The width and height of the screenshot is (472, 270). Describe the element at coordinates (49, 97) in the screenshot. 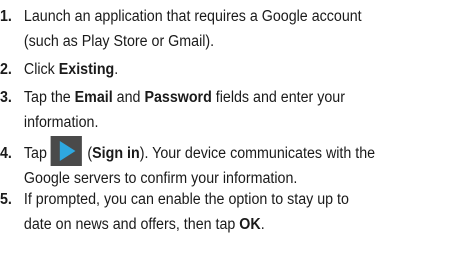

I see `step-text: Tap the` at that location.